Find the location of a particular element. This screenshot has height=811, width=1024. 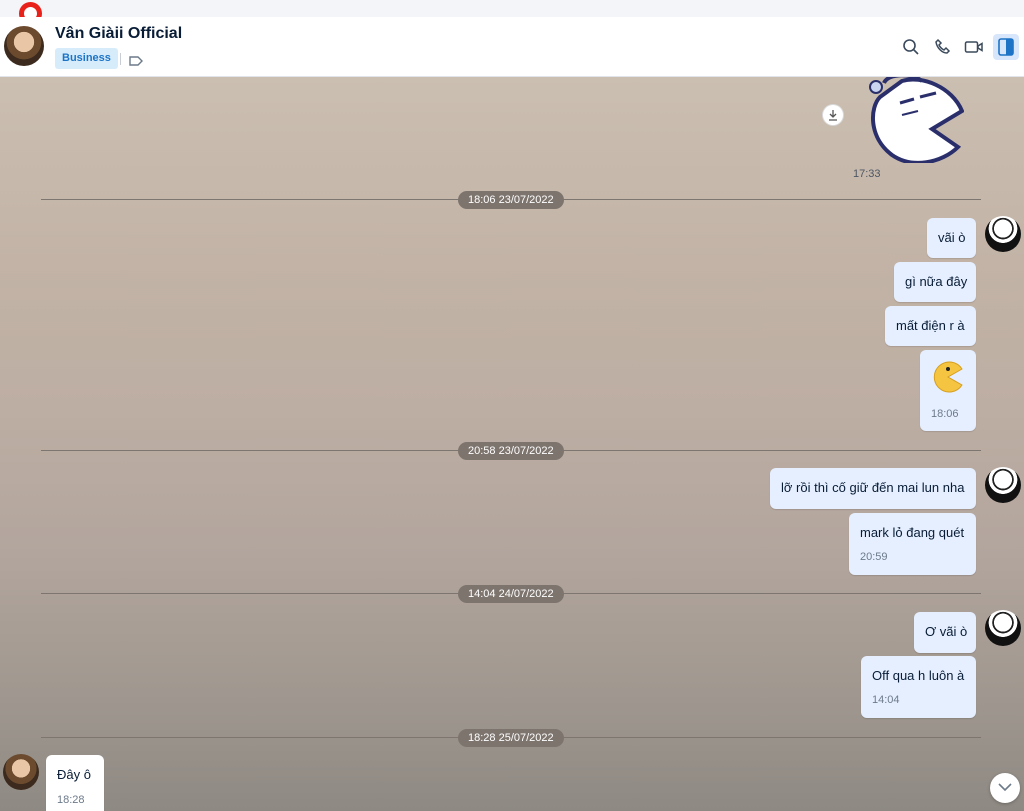

message-text: mất điện r à is located at coordinates (930, 325).